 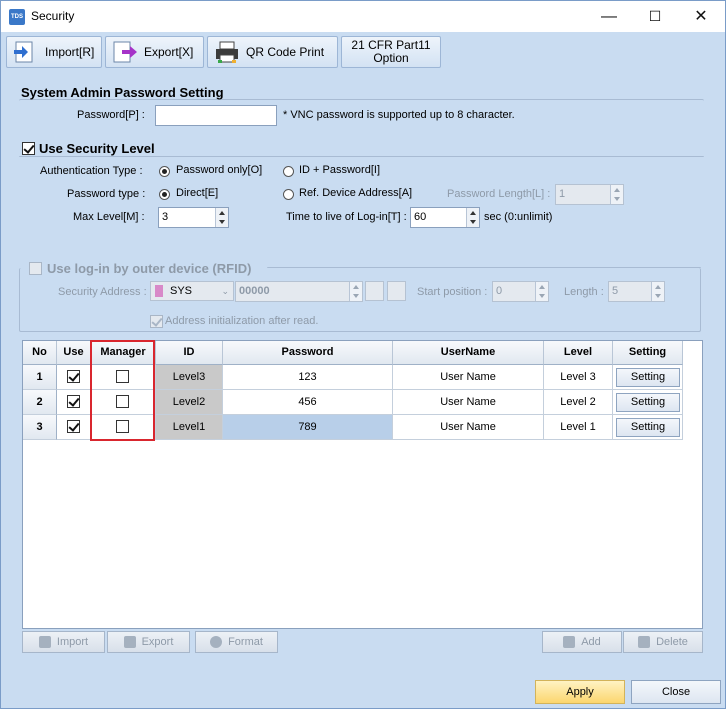 What do you see at coordinates (644, 642) in the screenshot?
I see `delete-icon` at bounding box center [644, 642].